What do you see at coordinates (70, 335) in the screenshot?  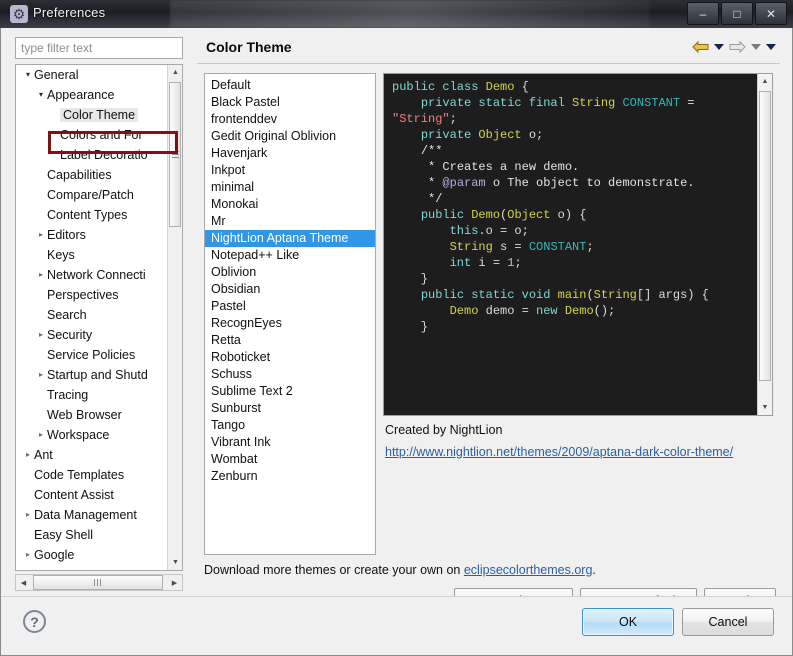 I see `tree-item-label: Security` at bounding box center [70, 335].